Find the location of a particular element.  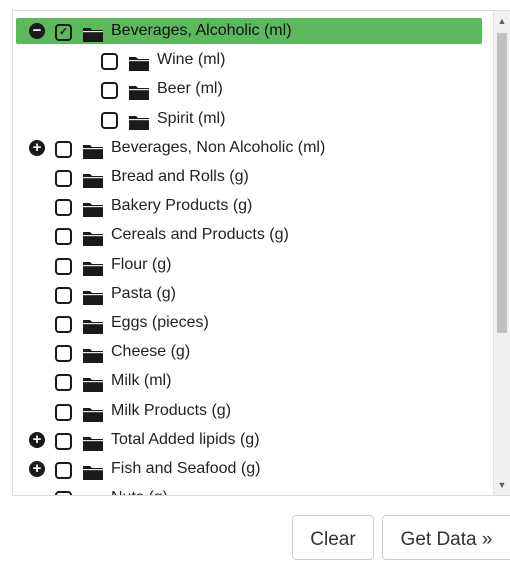

checkbox-icon: ✓ is located at coordinates (63, 32).